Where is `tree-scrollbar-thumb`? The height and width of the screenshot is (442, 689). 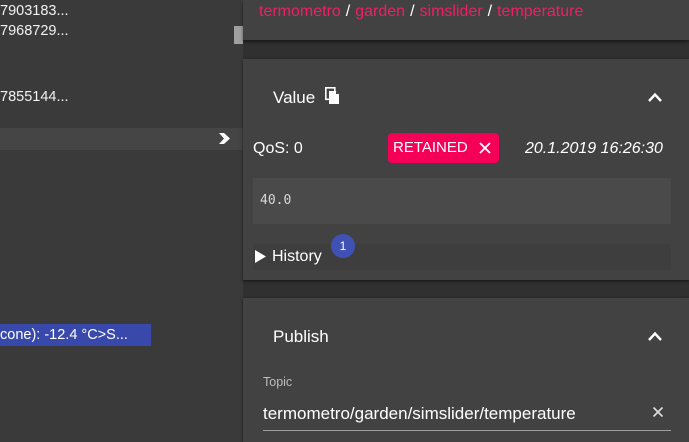
tree-scrollbar-thumb is located at coordinates (238, 35).